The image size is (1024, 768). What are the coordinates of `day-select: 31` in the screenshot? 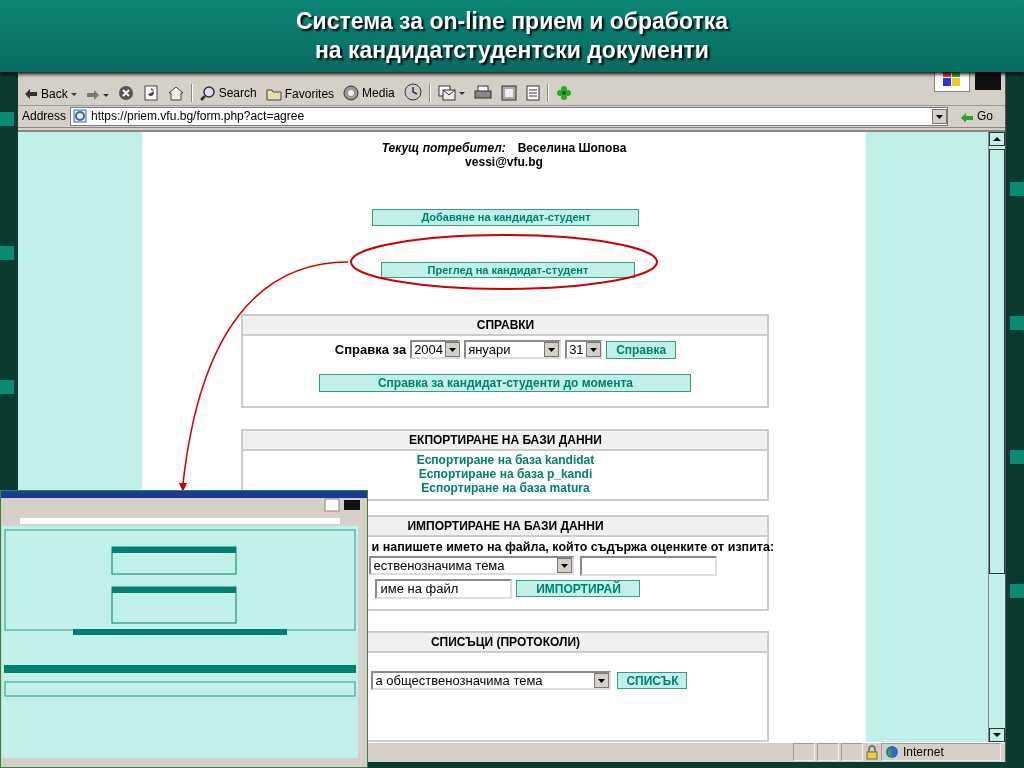 It's located at (584, 350).